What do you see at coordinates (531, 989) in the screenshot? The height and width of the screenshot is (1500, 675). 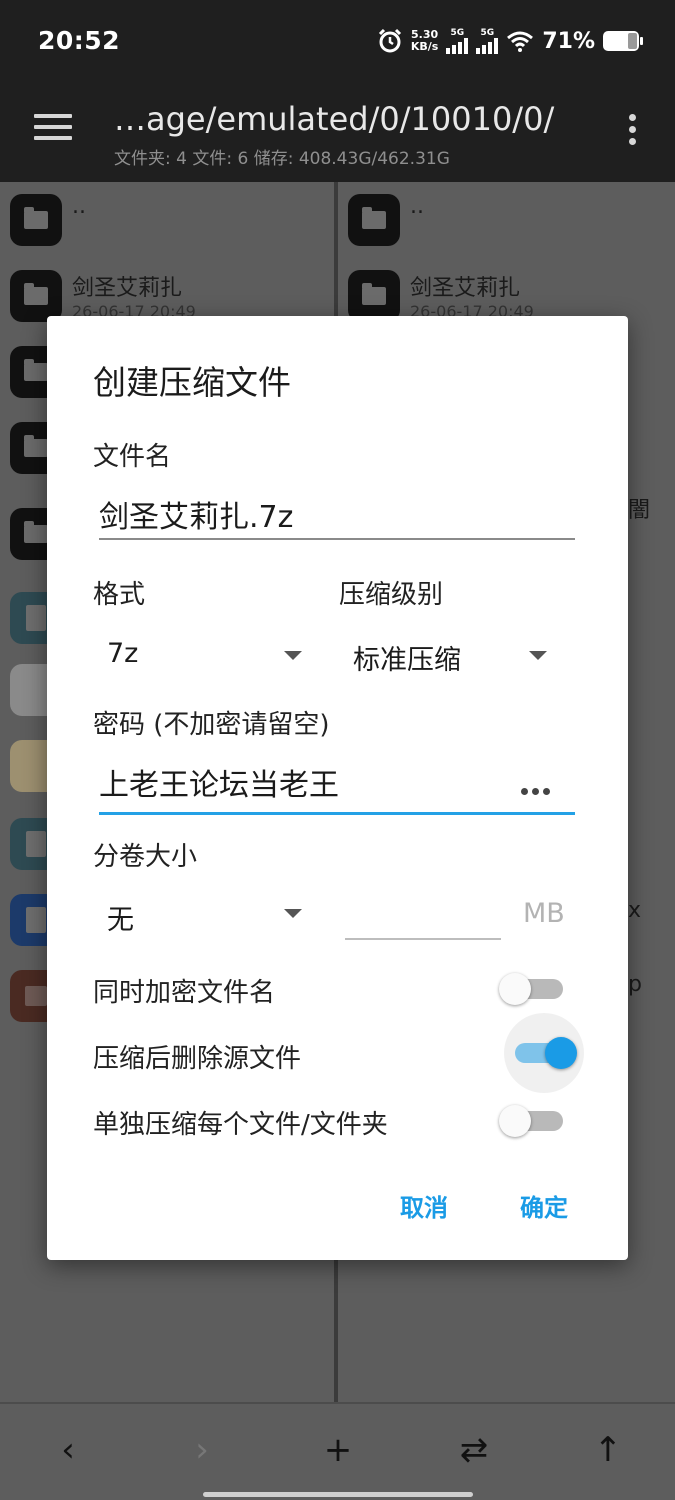 I see `encrypt-filenames-toggle` at bounding box center [531, 989].